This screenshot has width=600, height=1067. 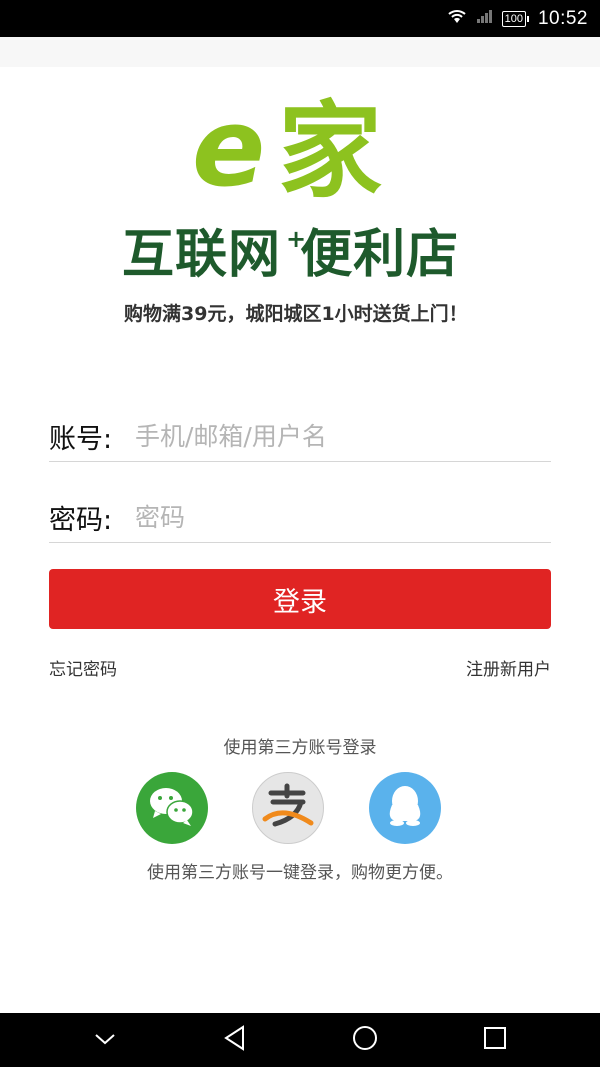 I want to click on account-row: 账号:, so click(x=300, y=436).